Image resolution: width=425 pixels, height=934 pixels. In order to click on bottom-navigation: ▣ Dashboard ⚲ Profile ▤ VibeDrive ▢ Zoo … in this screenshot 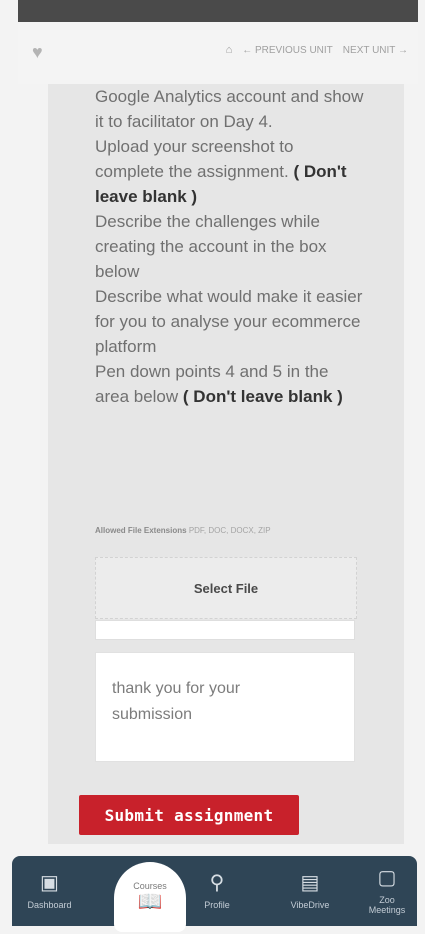, I will do `click(214, 891)`.